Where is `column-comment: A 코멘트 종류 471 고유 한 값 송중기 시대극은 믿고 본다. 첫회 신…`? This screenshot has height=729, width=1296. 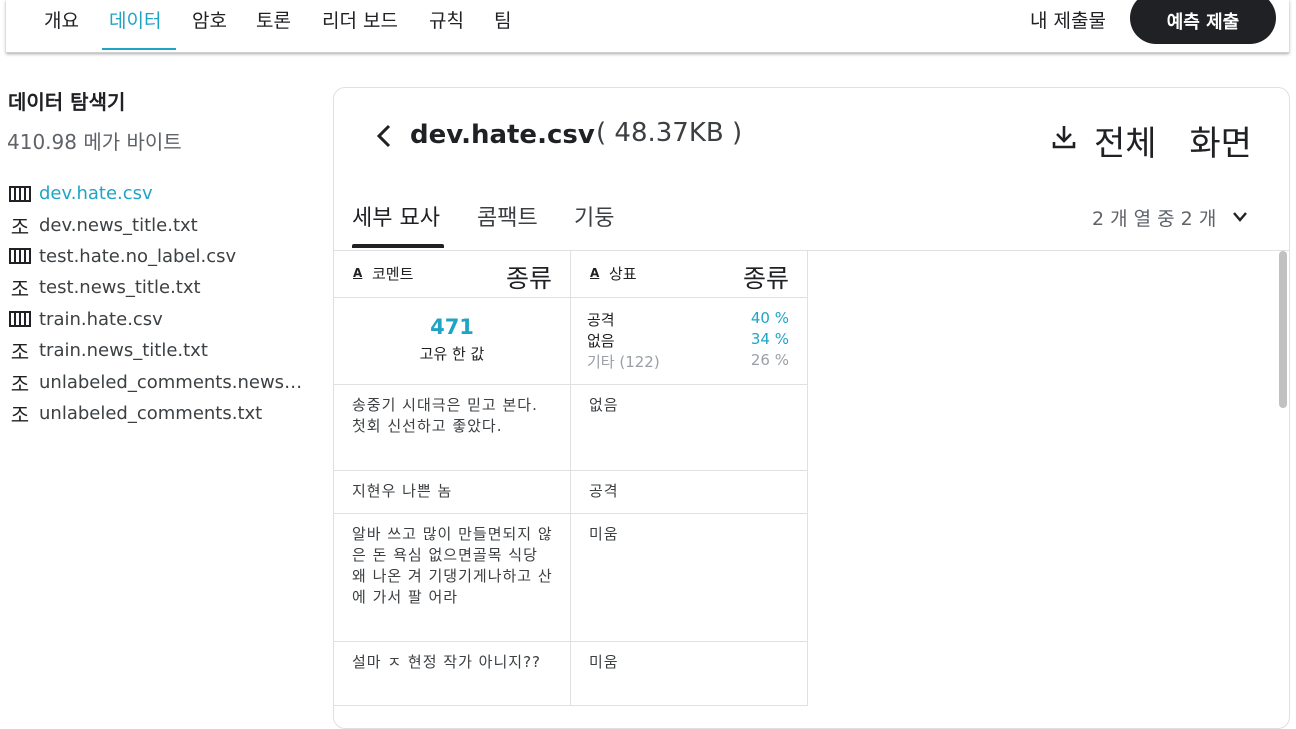 column-comment: A 코멘트 종류 471 고유 한 값 송중기 시대극은 믿고 본다. 첫회 신… is located at coordinates (452, 478).